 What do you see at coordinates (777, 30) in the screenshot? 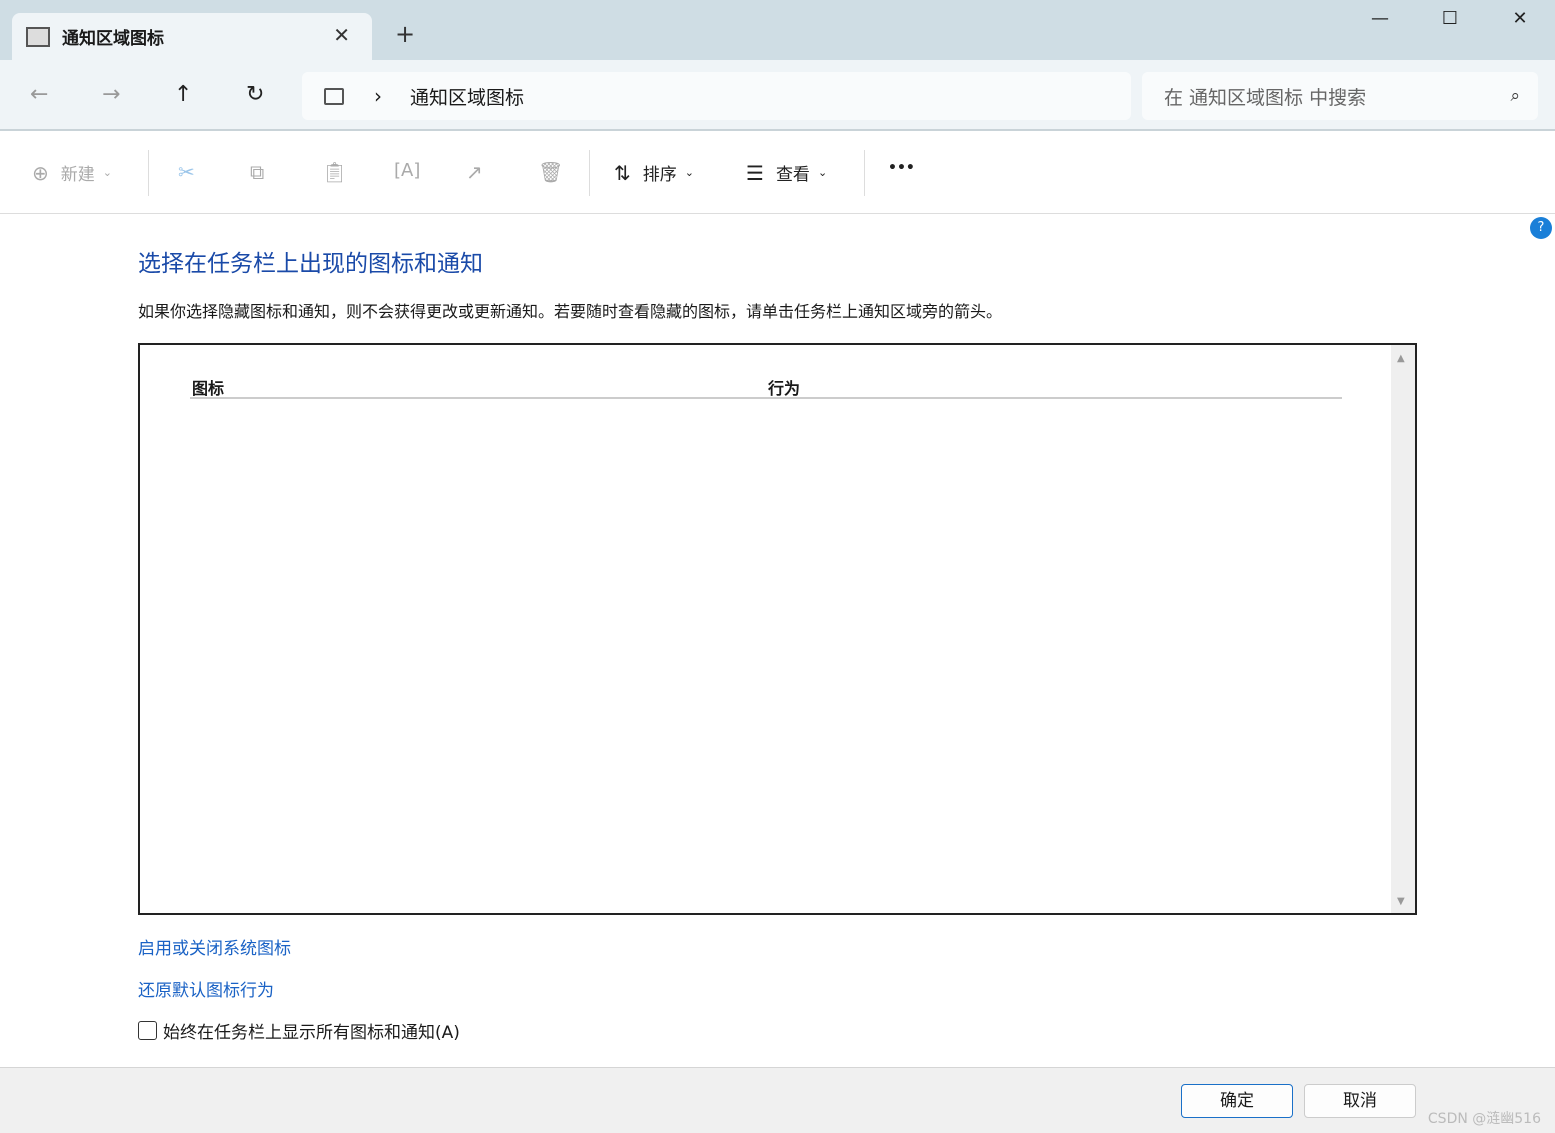
I see `title-bar: 通知区域图标 ✕ + — ☐ ✕` at bounding box center [777, 30].